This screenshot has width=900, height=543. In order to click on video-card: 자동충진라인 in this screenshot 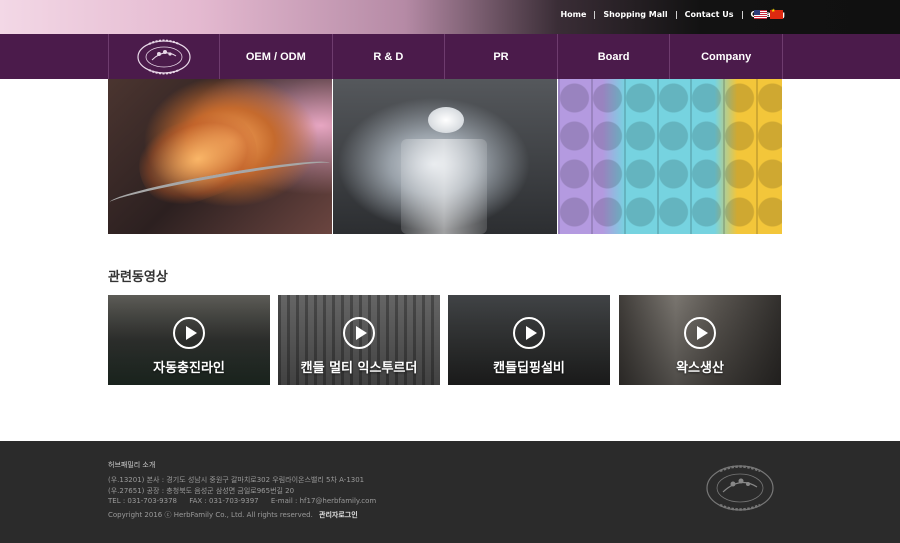, I will do `click(189, 340)`.